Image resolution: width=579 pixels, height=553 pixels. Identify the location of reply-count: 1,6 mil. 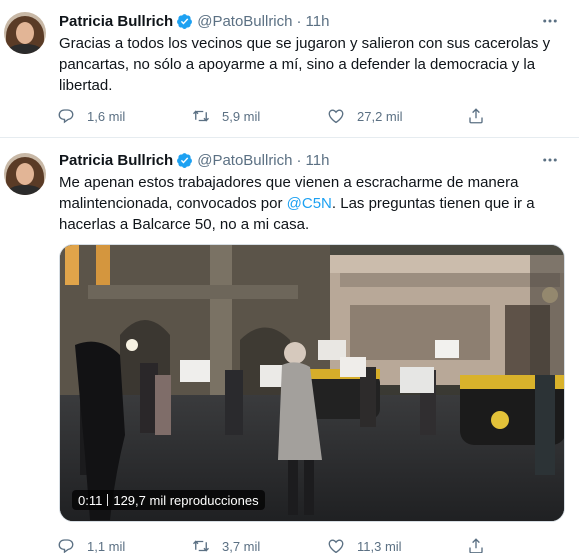
(106, 116).